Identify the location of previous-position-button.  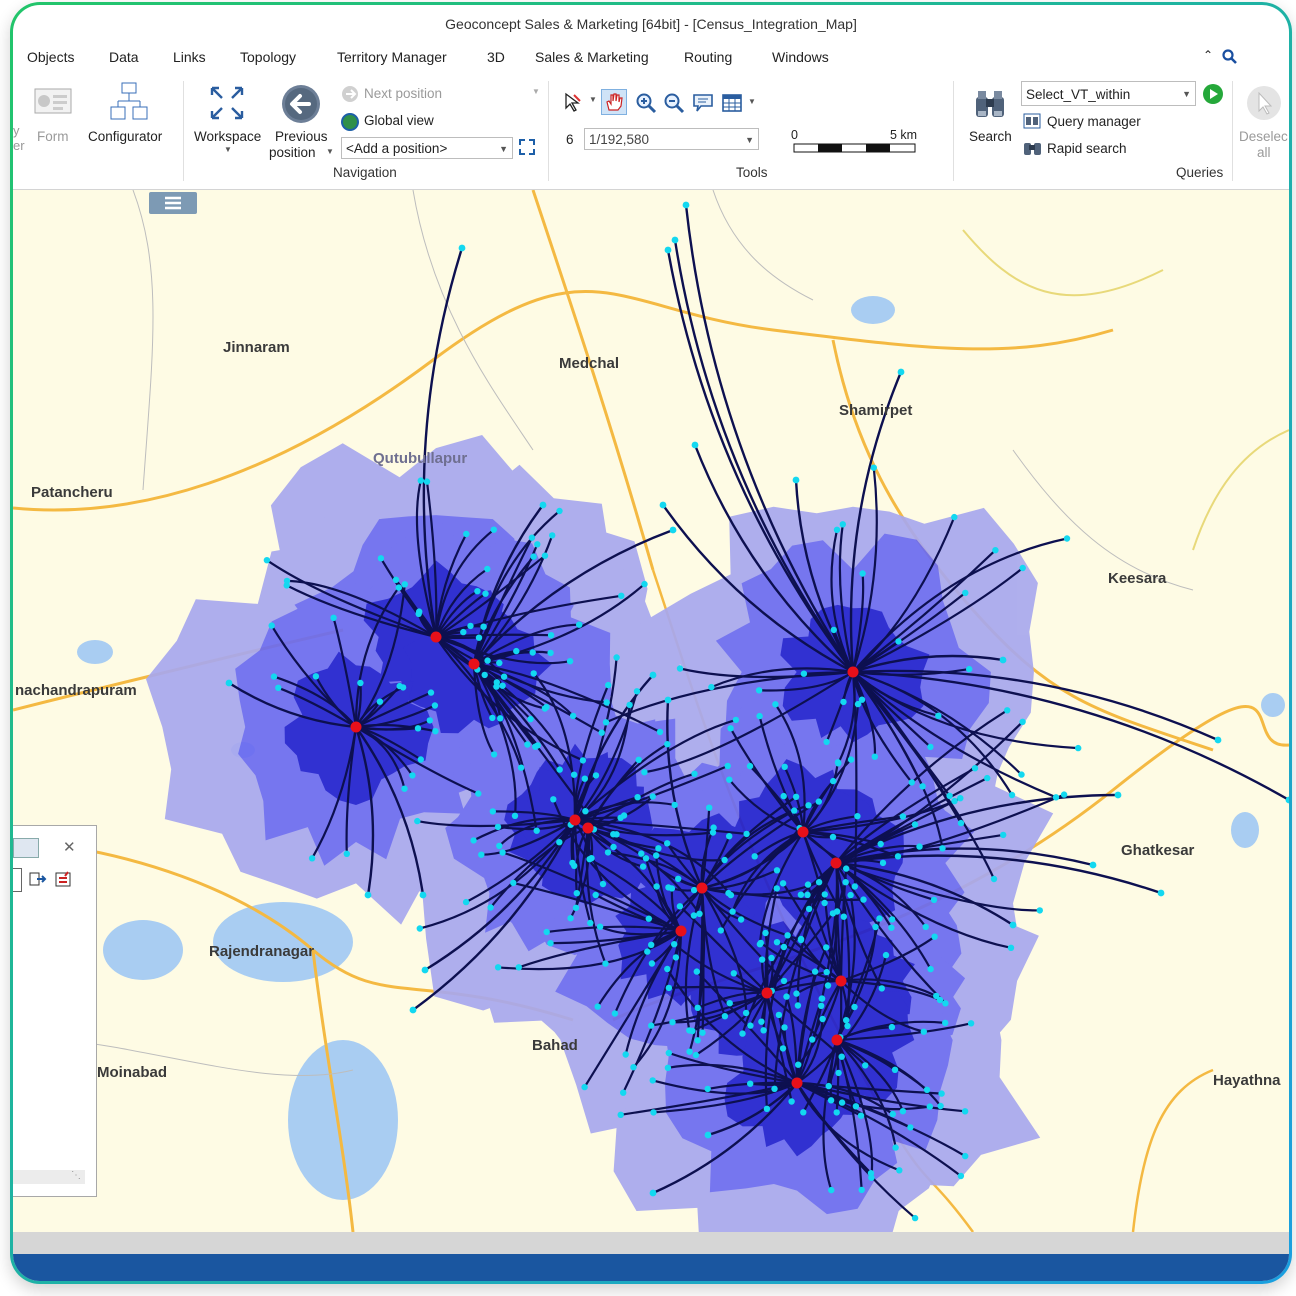
(301, 104).